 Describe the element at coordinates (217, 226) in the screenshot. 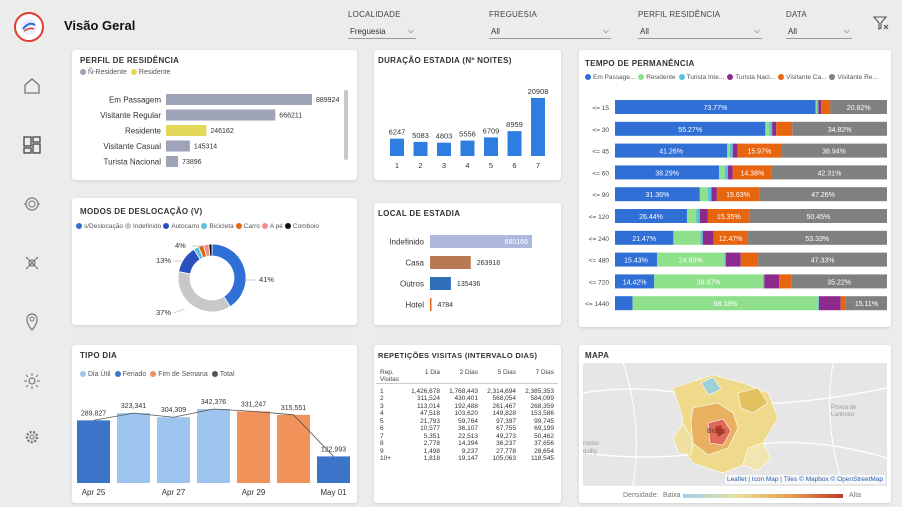

I see `legend-item: Bicicleta` at that location.